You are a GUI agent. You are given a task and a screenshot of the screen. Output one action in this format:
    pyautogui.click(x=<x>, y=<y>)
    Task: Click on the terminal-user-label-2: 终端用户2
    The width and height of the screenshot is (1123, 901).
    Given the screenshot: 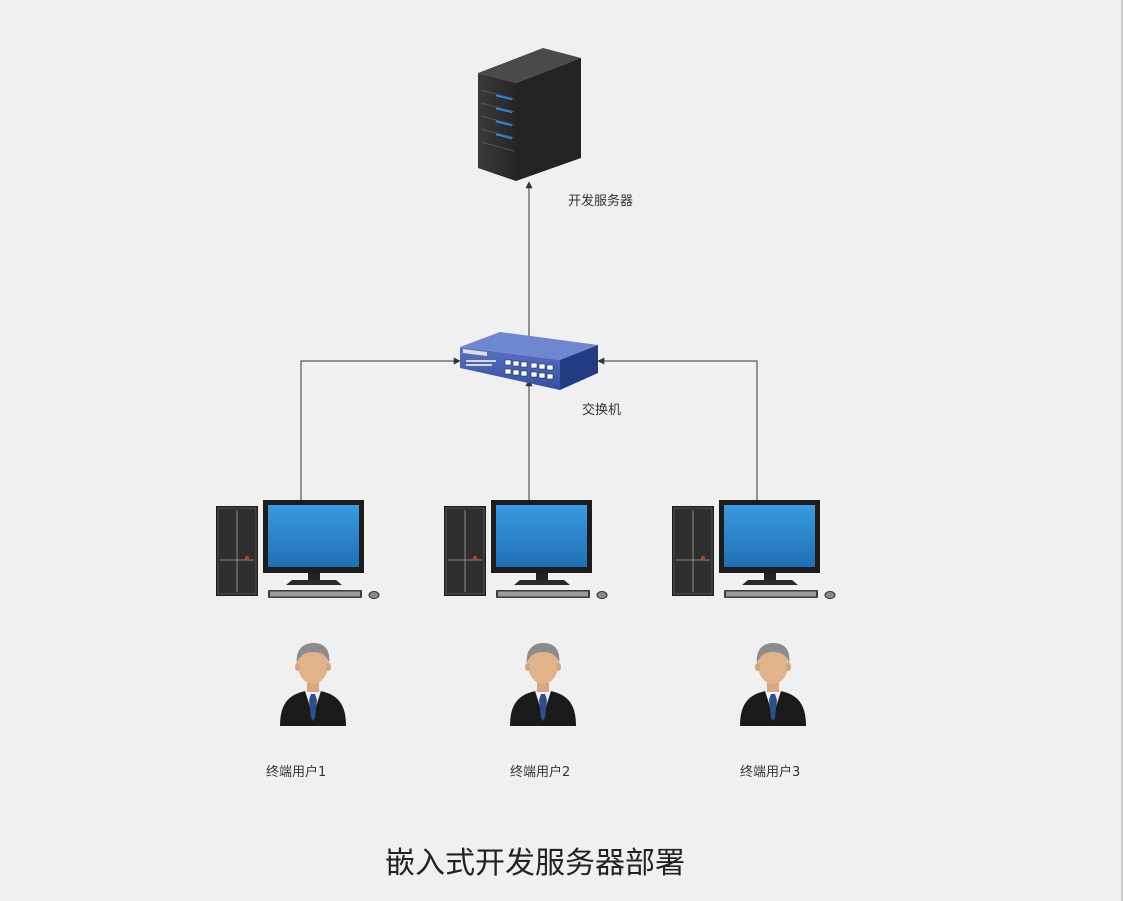 What is the action you would take?
    pyautogui.click(x=540, y=772)
    